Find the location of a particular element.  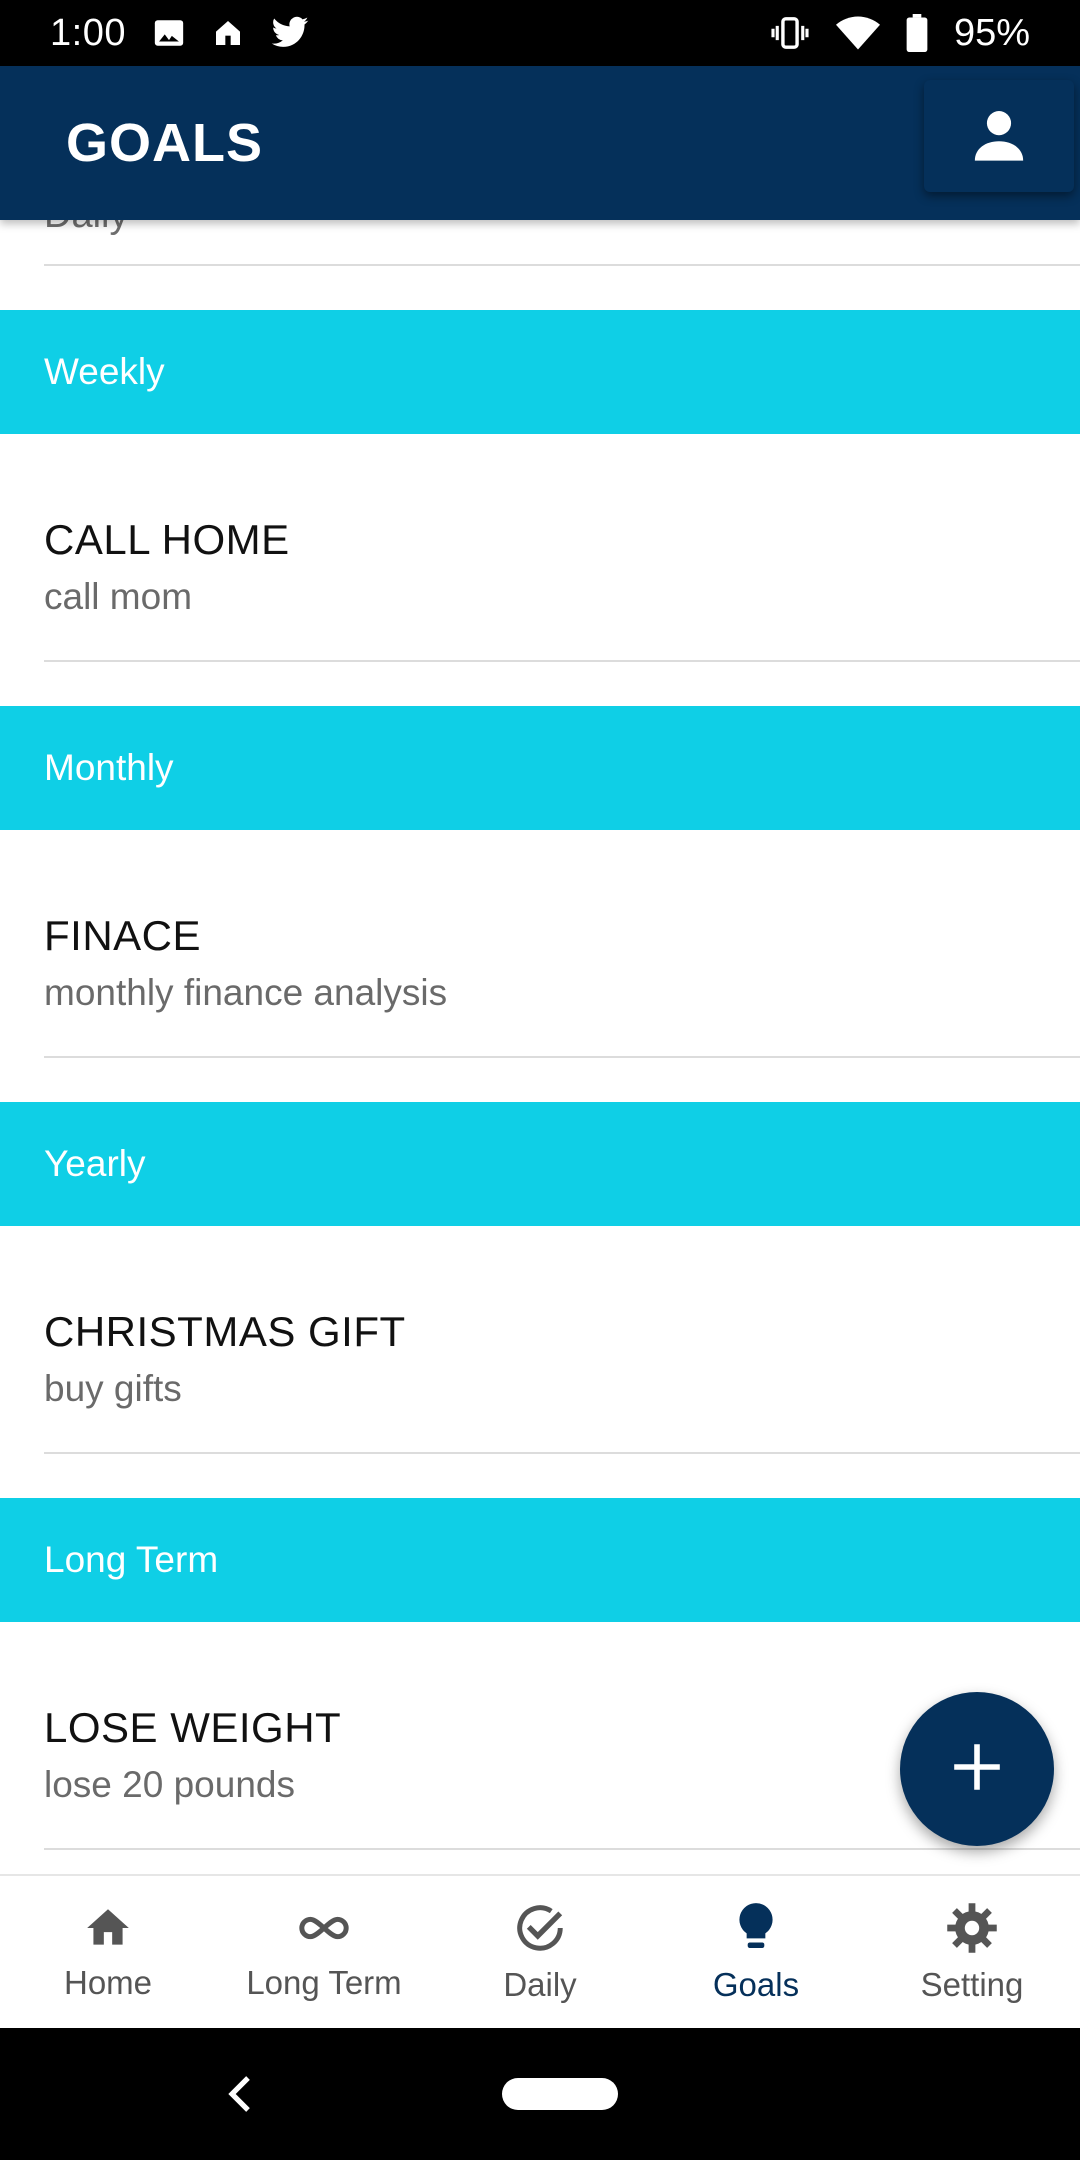

nav-item-long-term: Long Term is located at coordinates (324, 1952).